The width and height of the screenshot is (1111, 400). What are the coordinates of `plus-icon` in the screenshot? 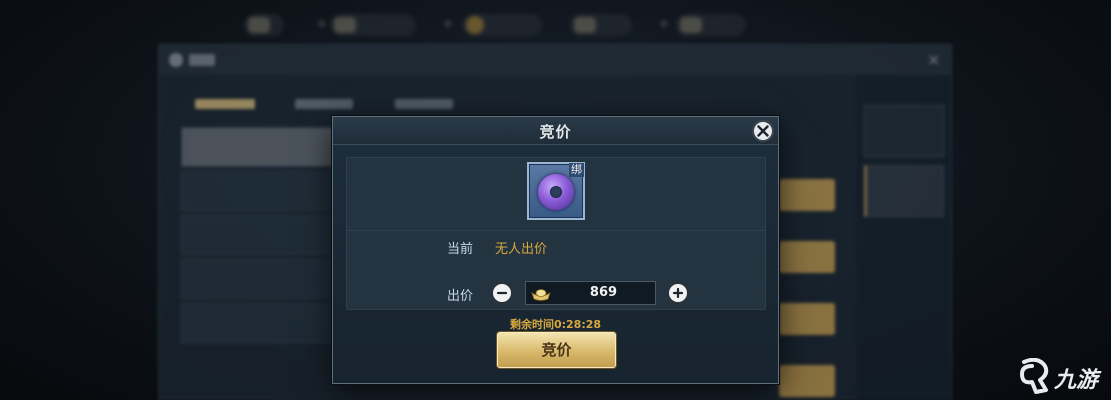 It's located at (678, 293).